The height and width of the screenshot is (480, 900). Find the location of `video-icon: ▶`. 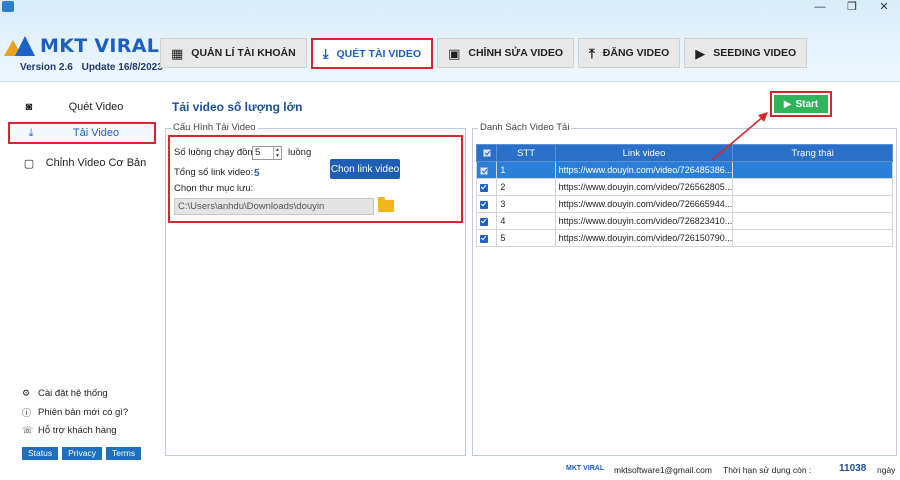

video-icon: ▶ is located at coordinates (700, 53).